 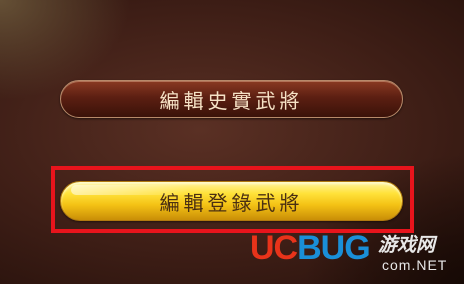 I want to click on watermark-site-name: 游戏网, so click(x=407, y=245).